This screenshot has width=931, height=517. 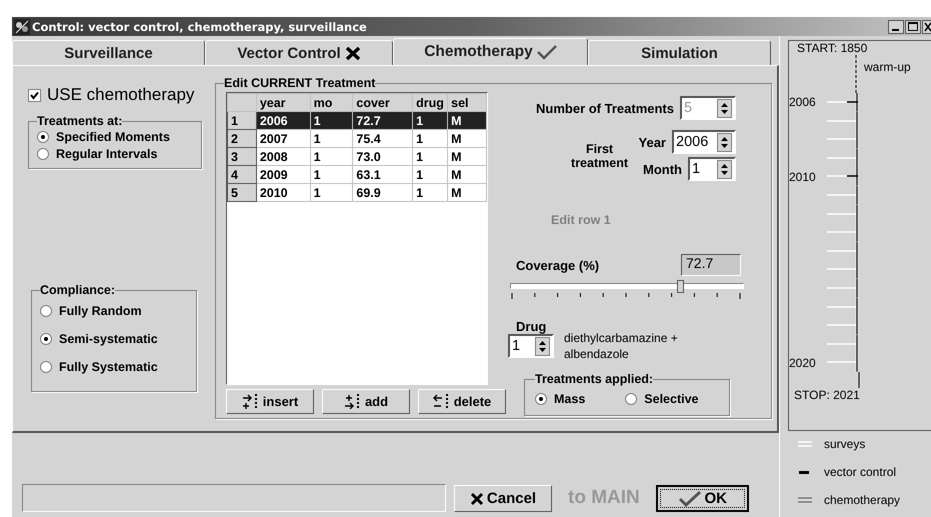 I want to click on axis-line-icon, so click(x=859, y=380).